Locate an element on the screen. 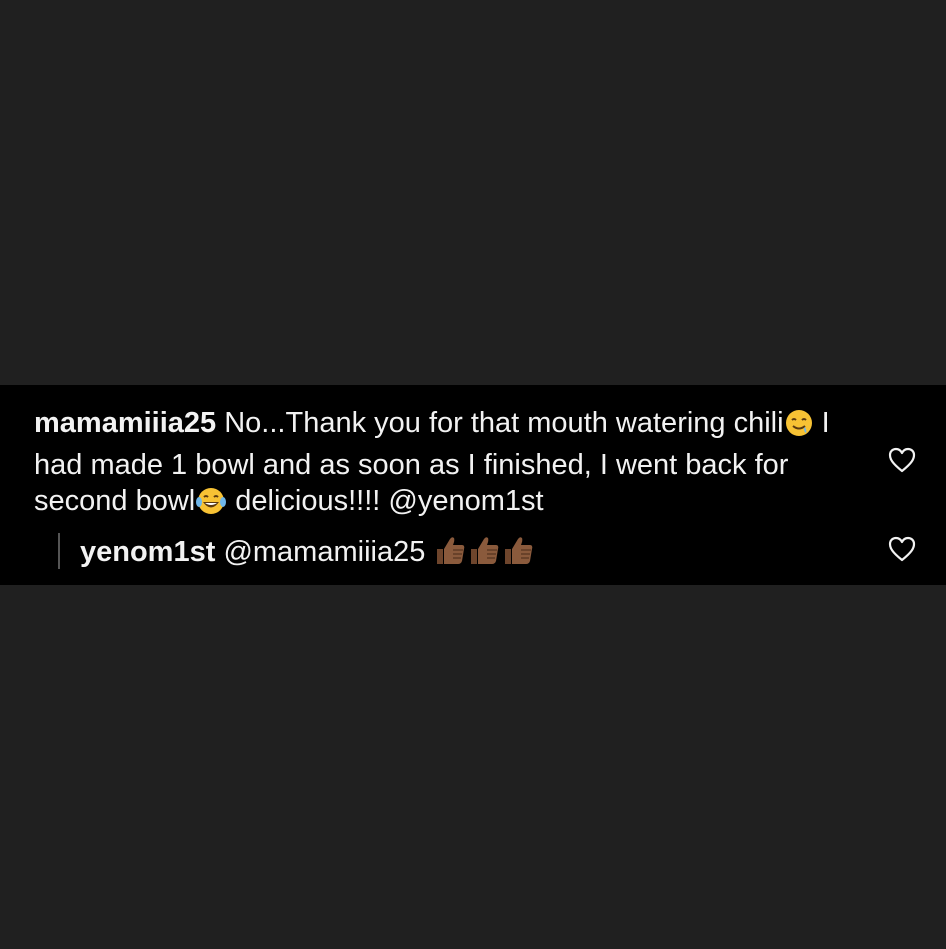 This screenshot has width=946, height=949. reply-username: yenom1st is located at coordinates (147, 552).